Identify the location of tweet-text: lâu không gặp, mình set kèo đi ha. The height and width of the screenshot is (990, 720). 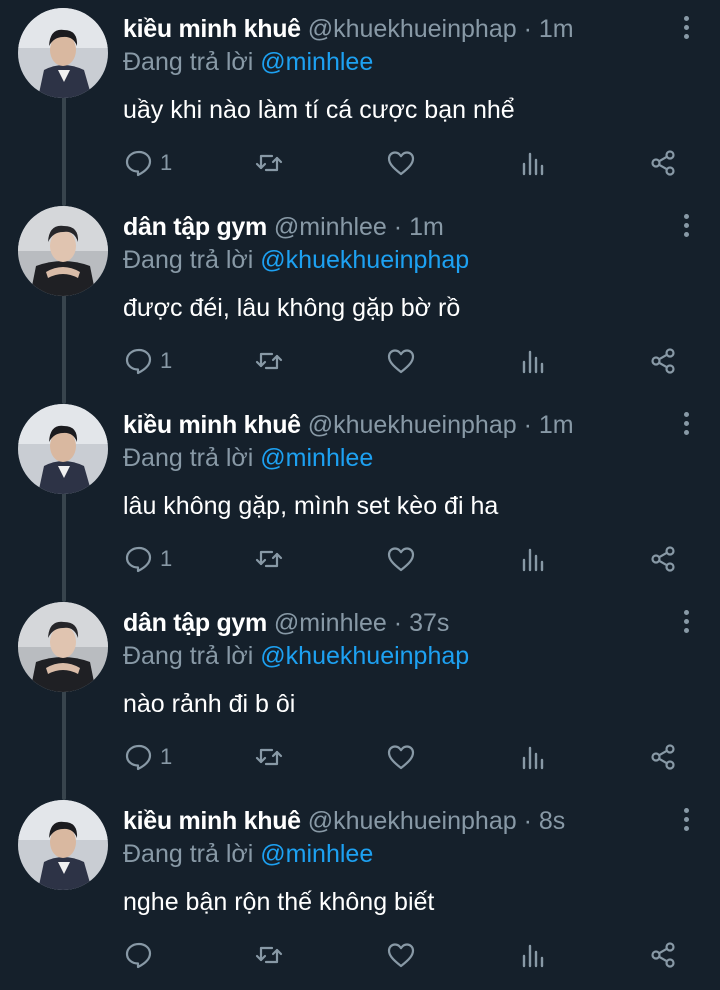
(311, 506).